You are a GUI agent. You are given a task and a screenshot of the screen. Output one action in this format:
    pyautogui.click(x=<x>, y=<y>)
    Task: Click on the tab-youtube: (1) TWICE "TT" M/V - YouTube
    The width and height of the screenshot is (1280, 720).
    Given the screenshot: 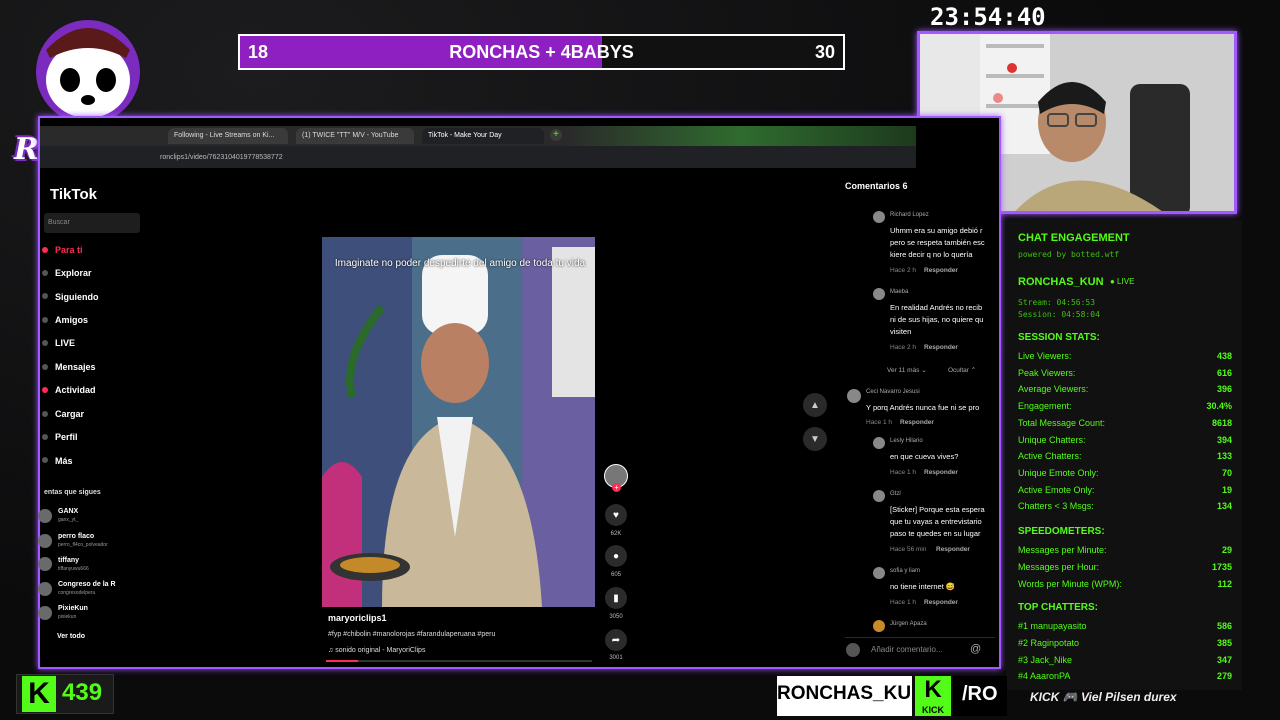 What is the action you would take?
    pyautogui.click(x=355, y=136)
    